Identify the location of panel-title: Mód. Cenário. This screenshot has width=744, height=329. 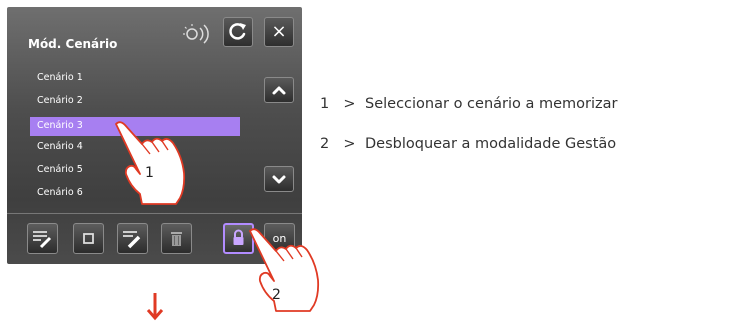
(73, 44).